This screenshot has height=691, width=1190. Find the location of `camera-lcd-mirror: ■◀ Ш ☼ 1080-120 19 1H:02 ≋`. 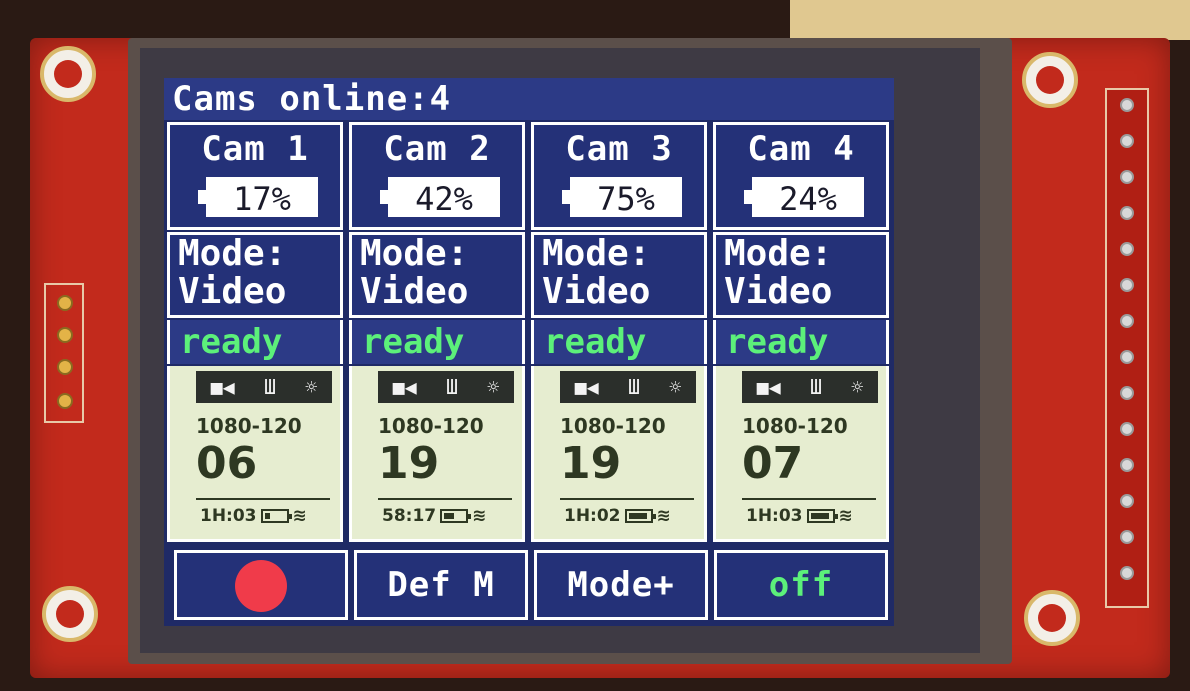

camera-lcd-mirror: ■◀ Ш ☼ 1080-120 19 1H:02 ≋ is located at coordinates (619, 454).